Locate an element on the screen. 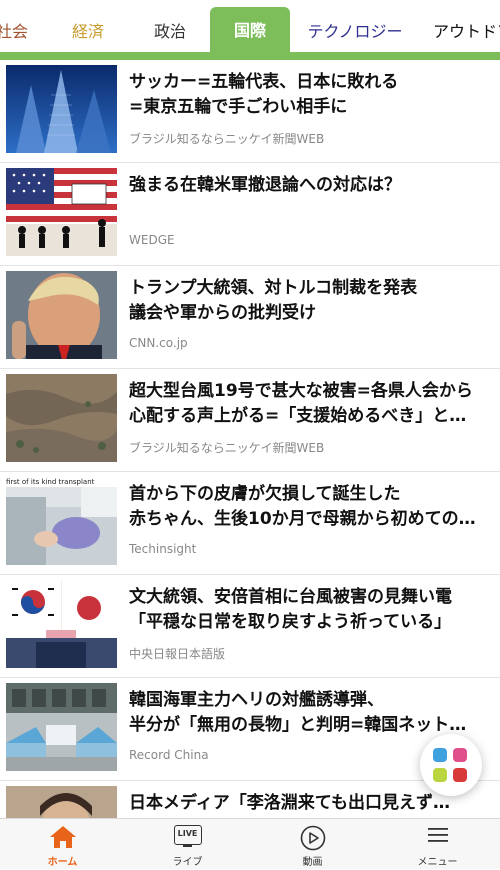 This screenshot has width=500, height=870. article-source: CNN.co.jp is located at coordinates (158, 343).